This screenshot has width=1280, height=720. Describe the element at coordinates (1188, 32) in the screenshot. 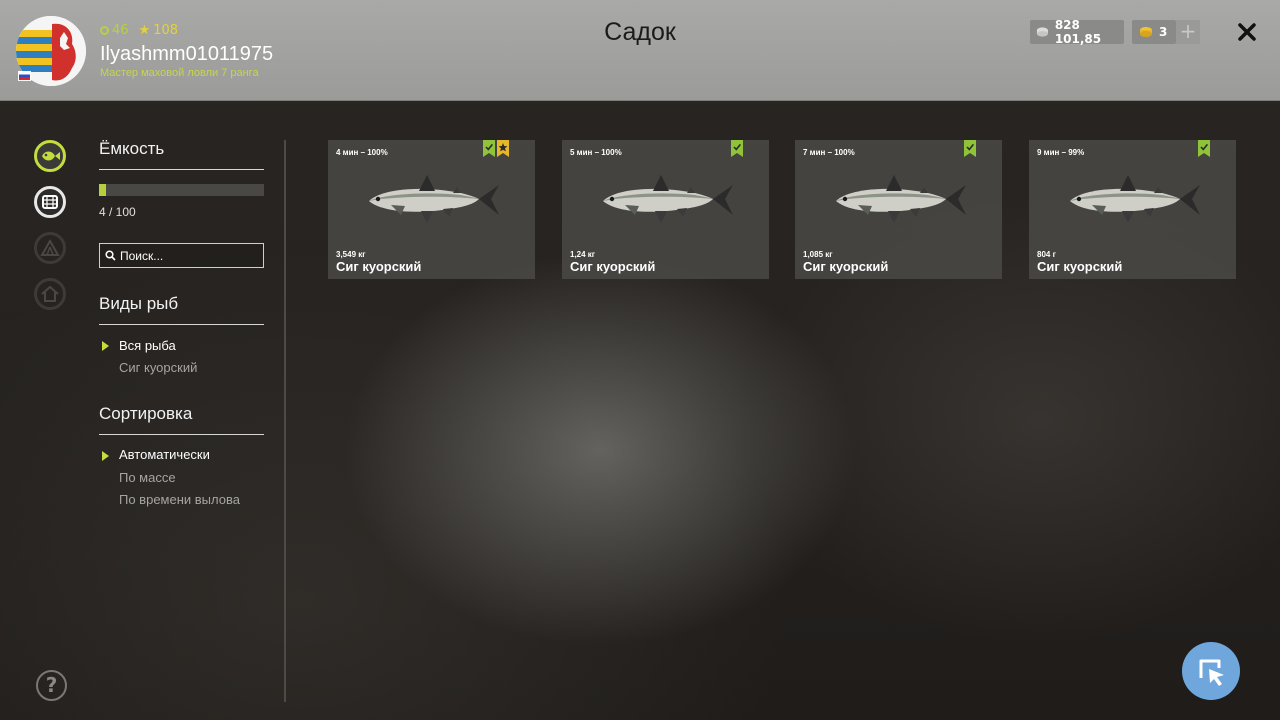

I see `add-currency-button: +` at that location.